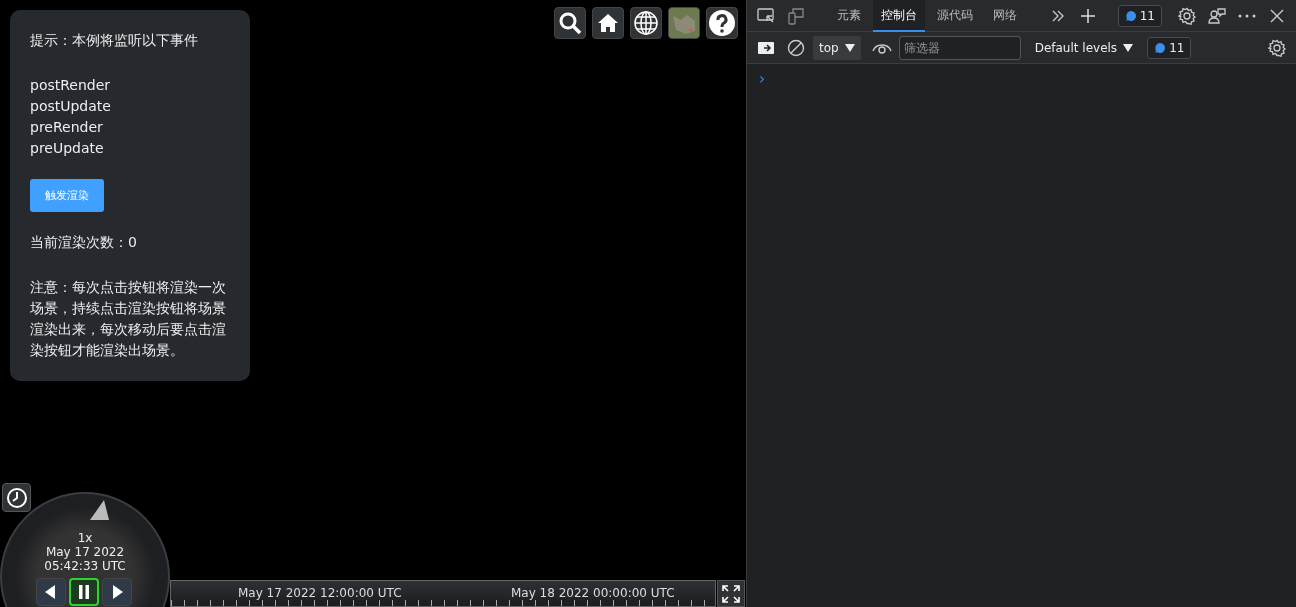  I want to click on event-name: postRender, so click(71, 85).